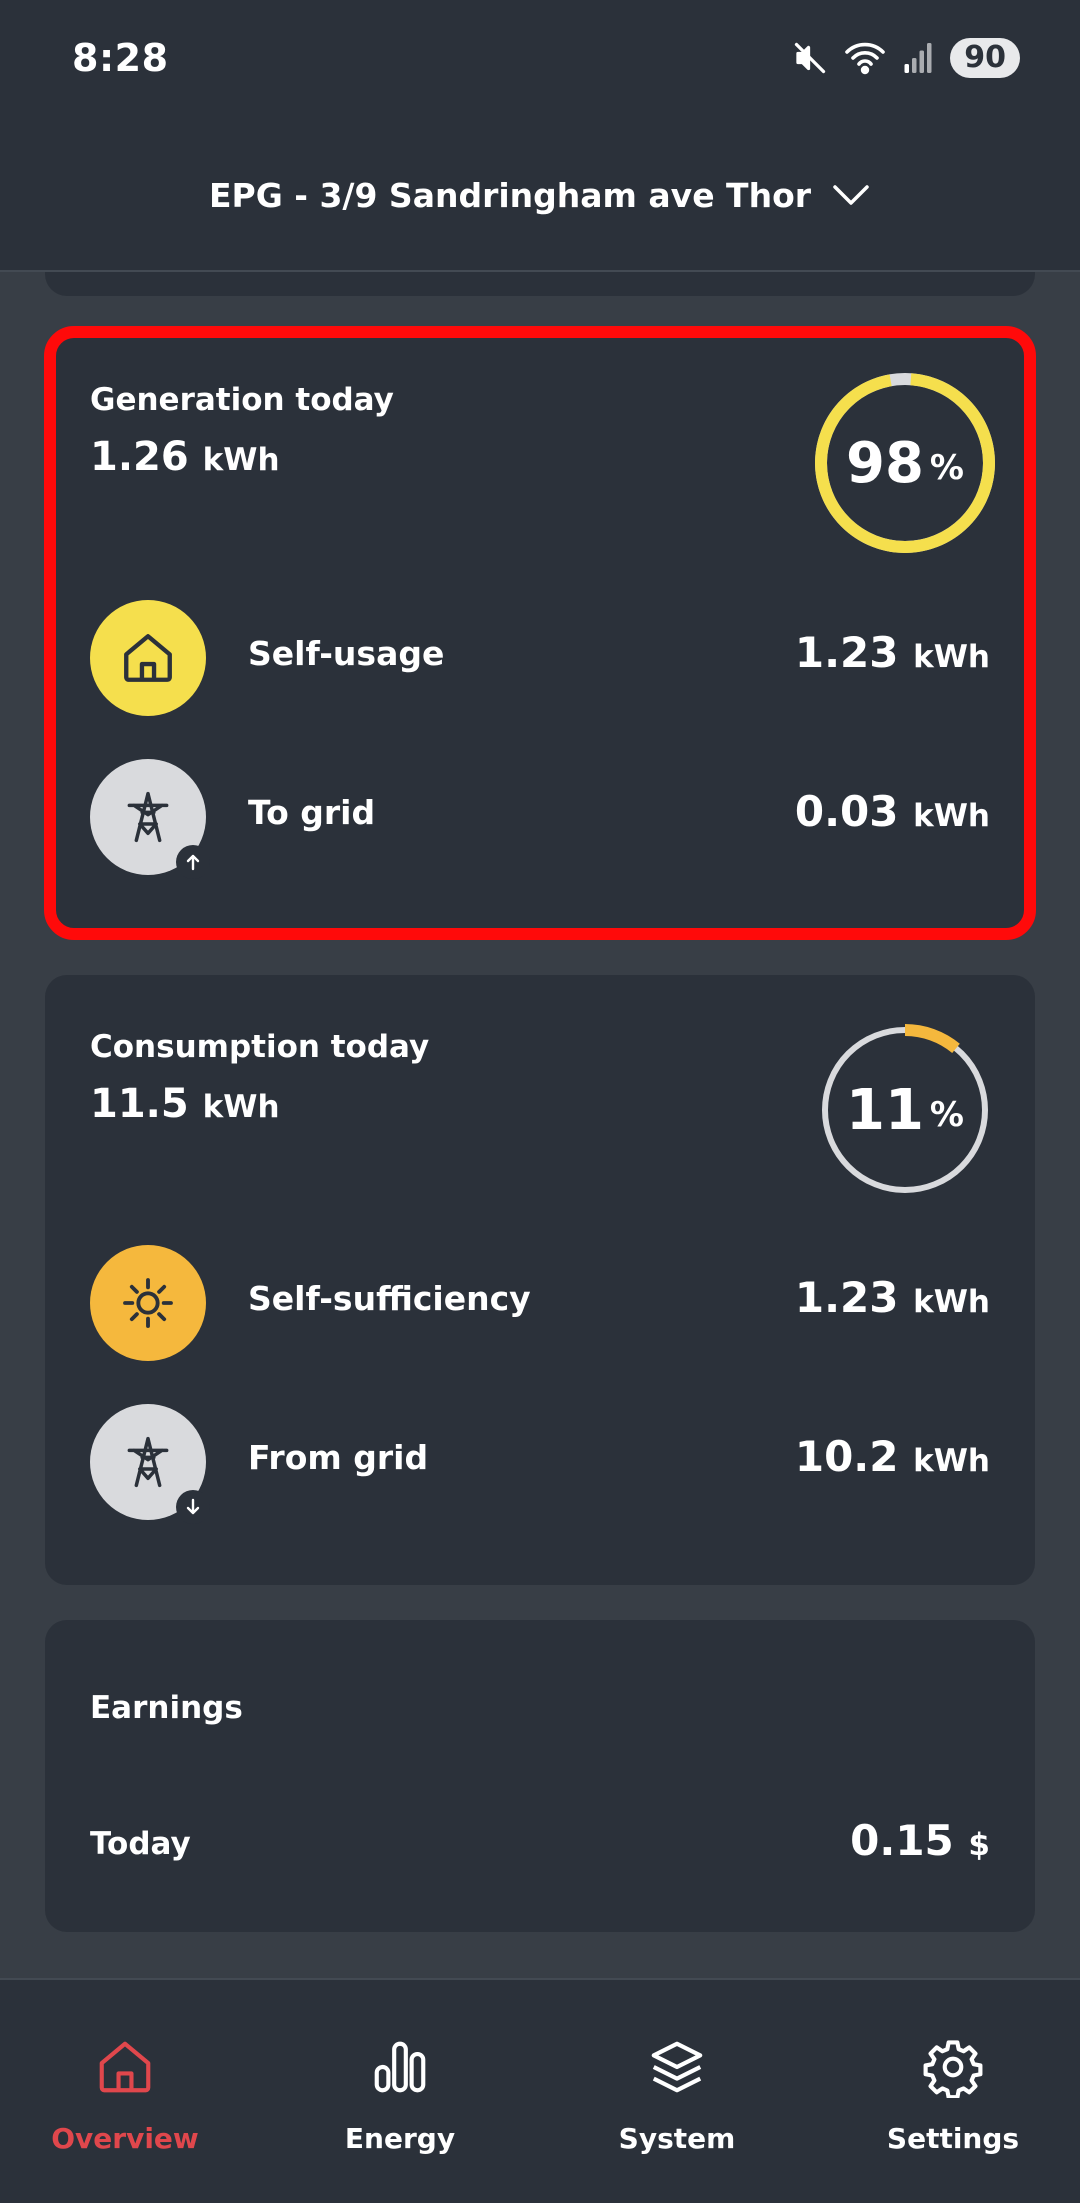  I want to click on self-sufficiency-value: 1.23 kWh, so click(892, 1297).